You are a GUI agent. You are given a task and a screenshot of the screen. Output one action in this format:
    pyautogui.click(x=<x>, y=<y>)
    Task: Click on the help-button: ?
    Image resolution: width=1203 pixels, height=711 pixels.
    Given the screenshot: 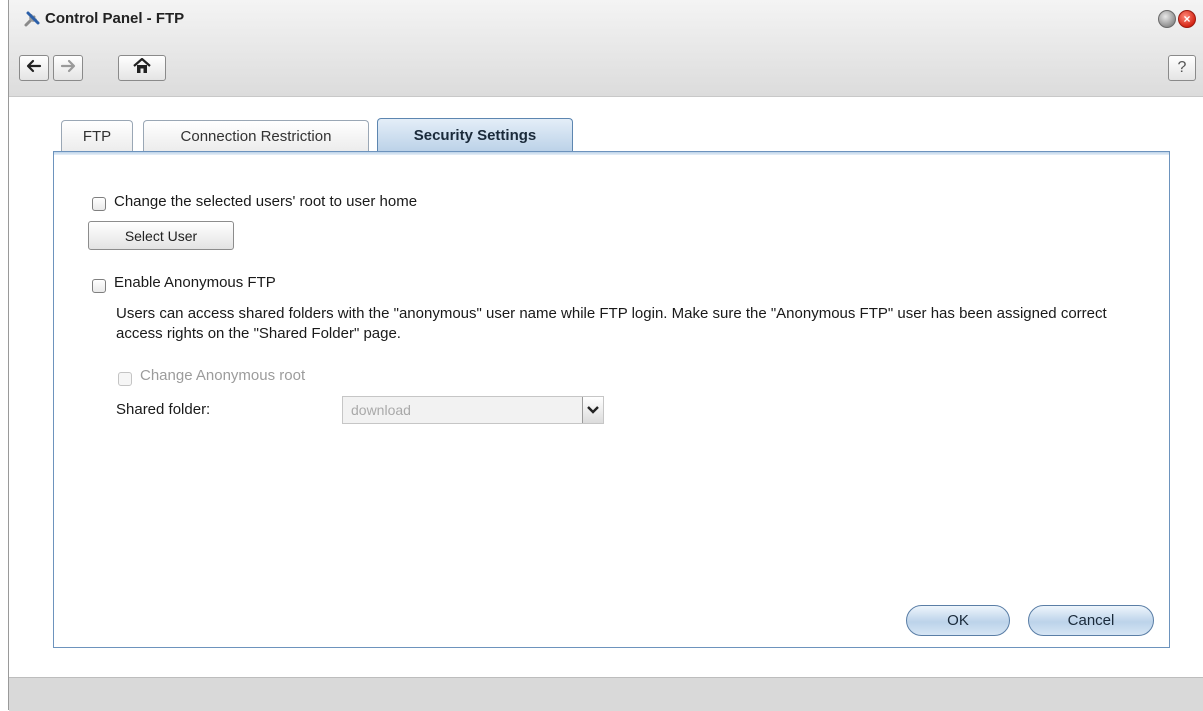 What is the action you would take?
    pyautogui.click(x=1182, y=68)
    